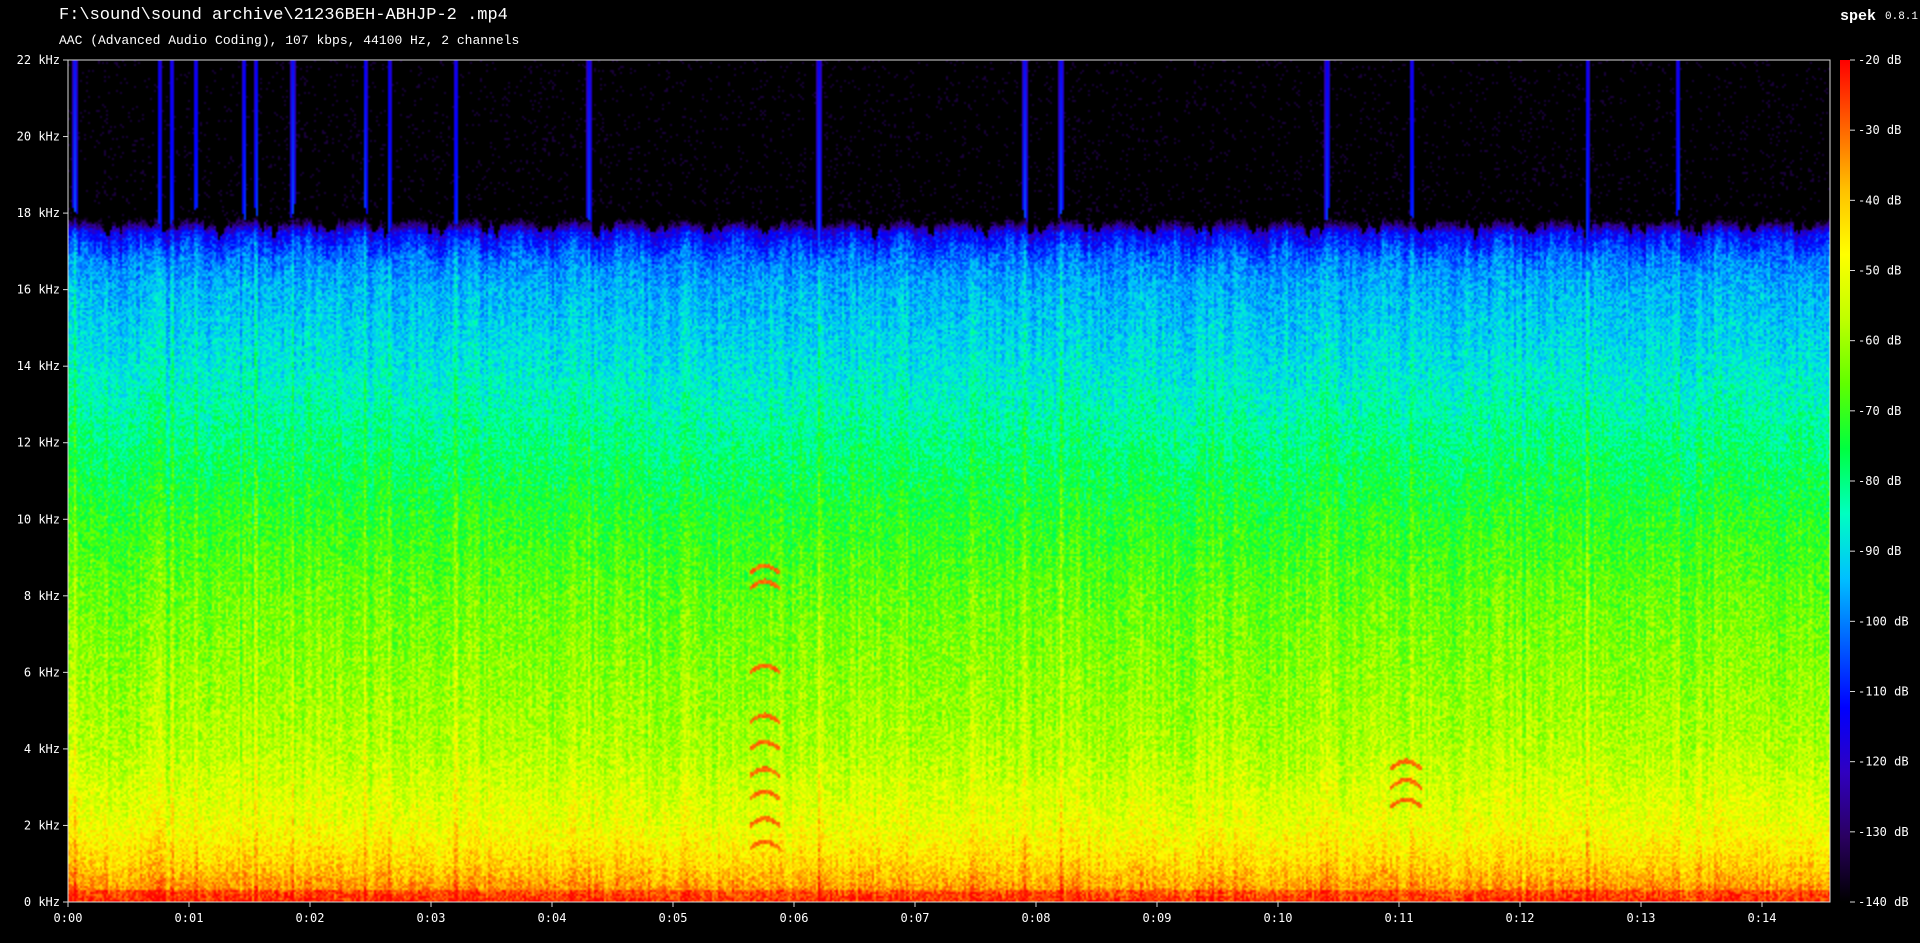 The height and width of the screenshot is (943, 1920). What do you see at coordinates (1883, 832) in the screenshot?
I see `colorbar-tick-label: -130 dB` at bounding box center [1883, 832].